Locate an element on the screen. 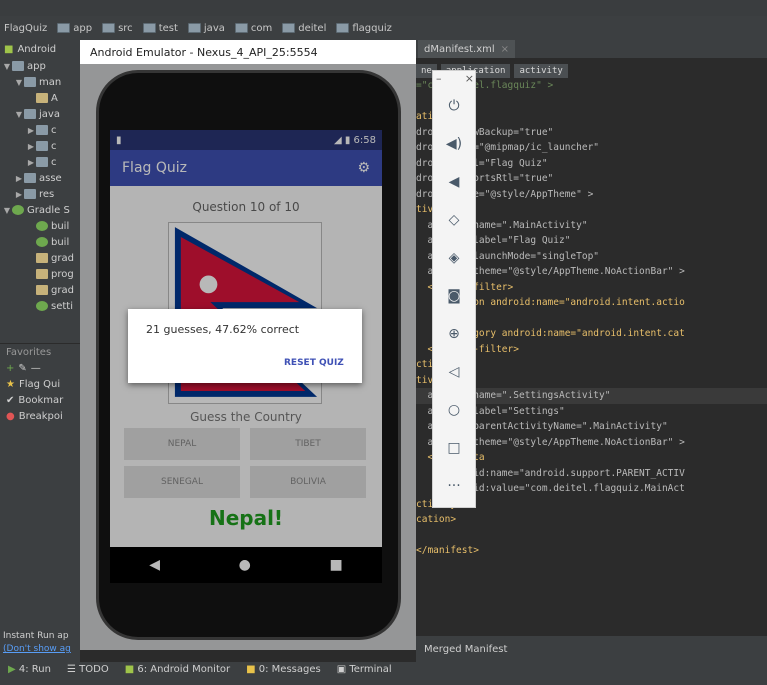 Image resolution: width=767 pixels, height=685 pixels. breadcrumb-deitel: deitel is located at coordinates (304, 28).